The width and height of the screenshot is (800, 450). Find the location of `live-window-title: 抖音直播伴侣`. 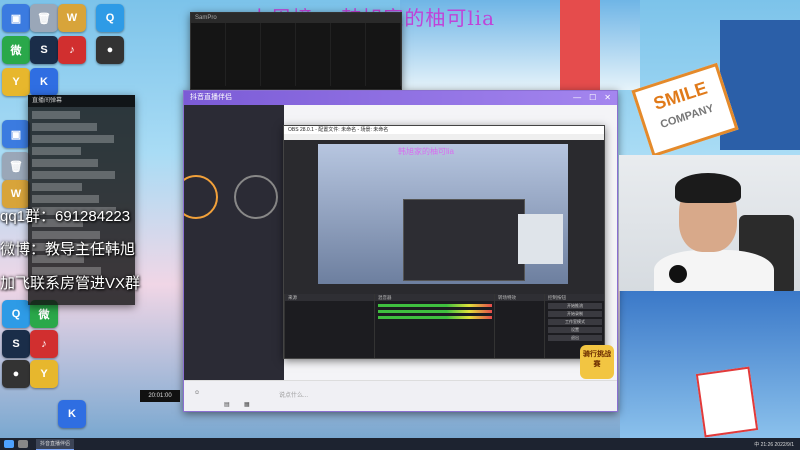

live-window-title: 抖音直播伴侣 is located at coordinates (211, 97).